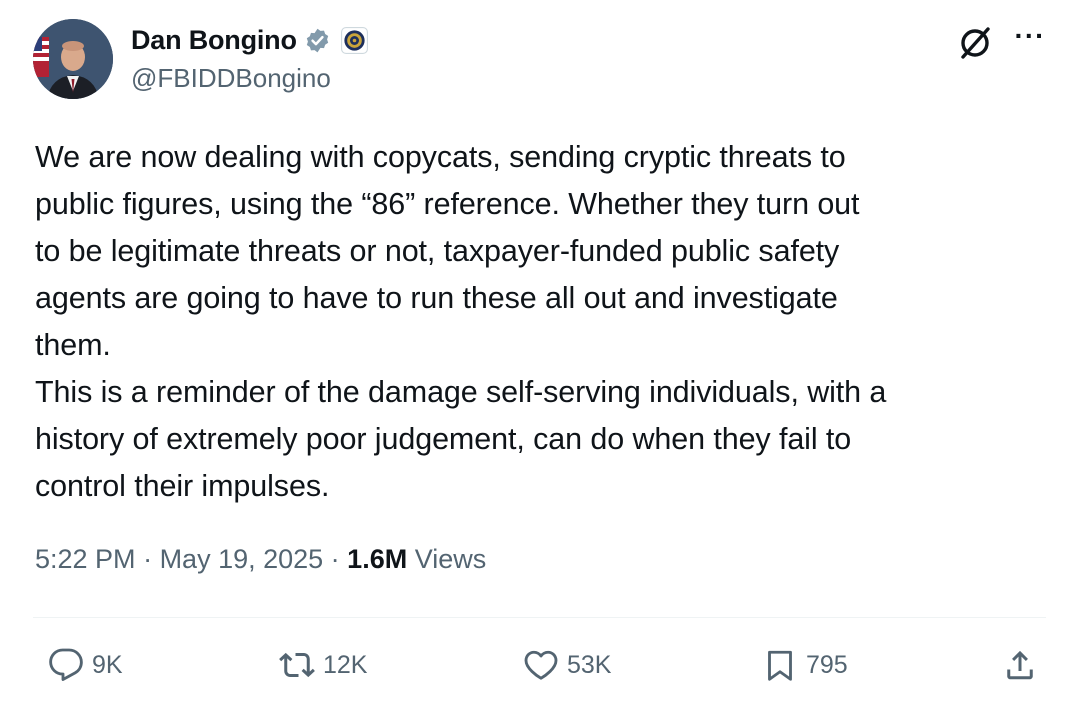  I want to click on tweet-time: 5:22 PM, so click(85, 559).